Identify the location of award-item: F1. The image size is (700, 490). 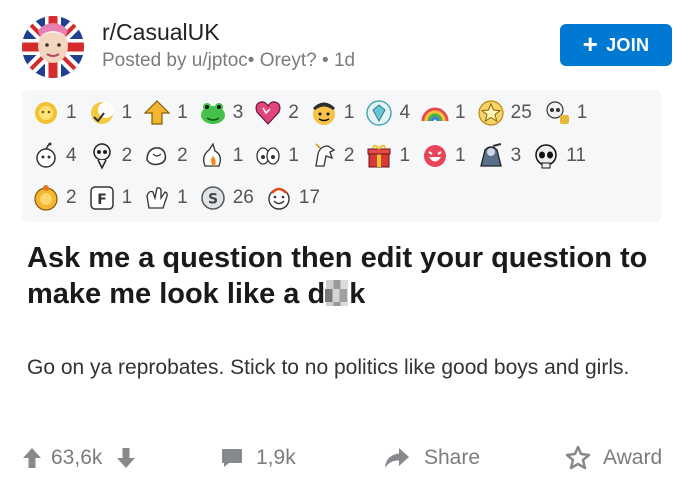
(110, 198).